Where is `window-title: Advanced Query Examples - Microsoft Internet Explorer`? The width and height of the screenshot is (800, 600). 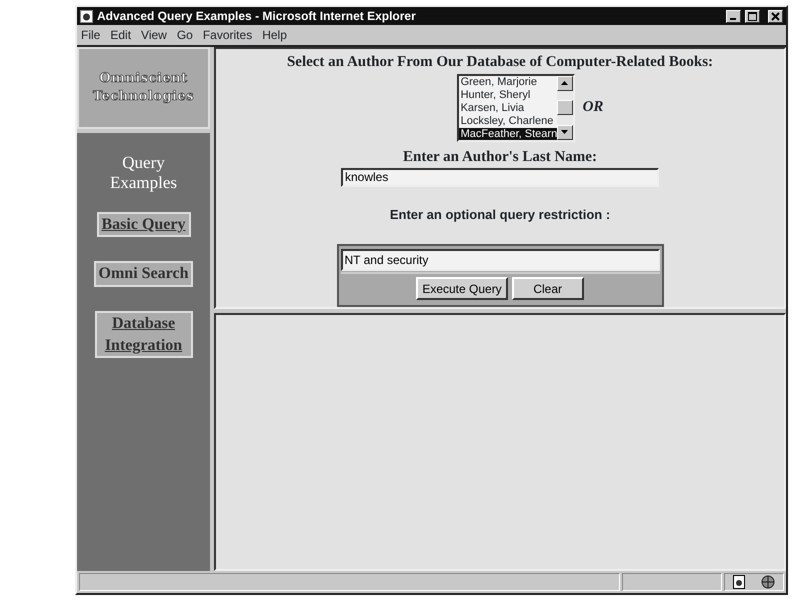
window-title: Advanced Query Examples - Microsoft Internet Explorer is located at coordinates (257, 16).